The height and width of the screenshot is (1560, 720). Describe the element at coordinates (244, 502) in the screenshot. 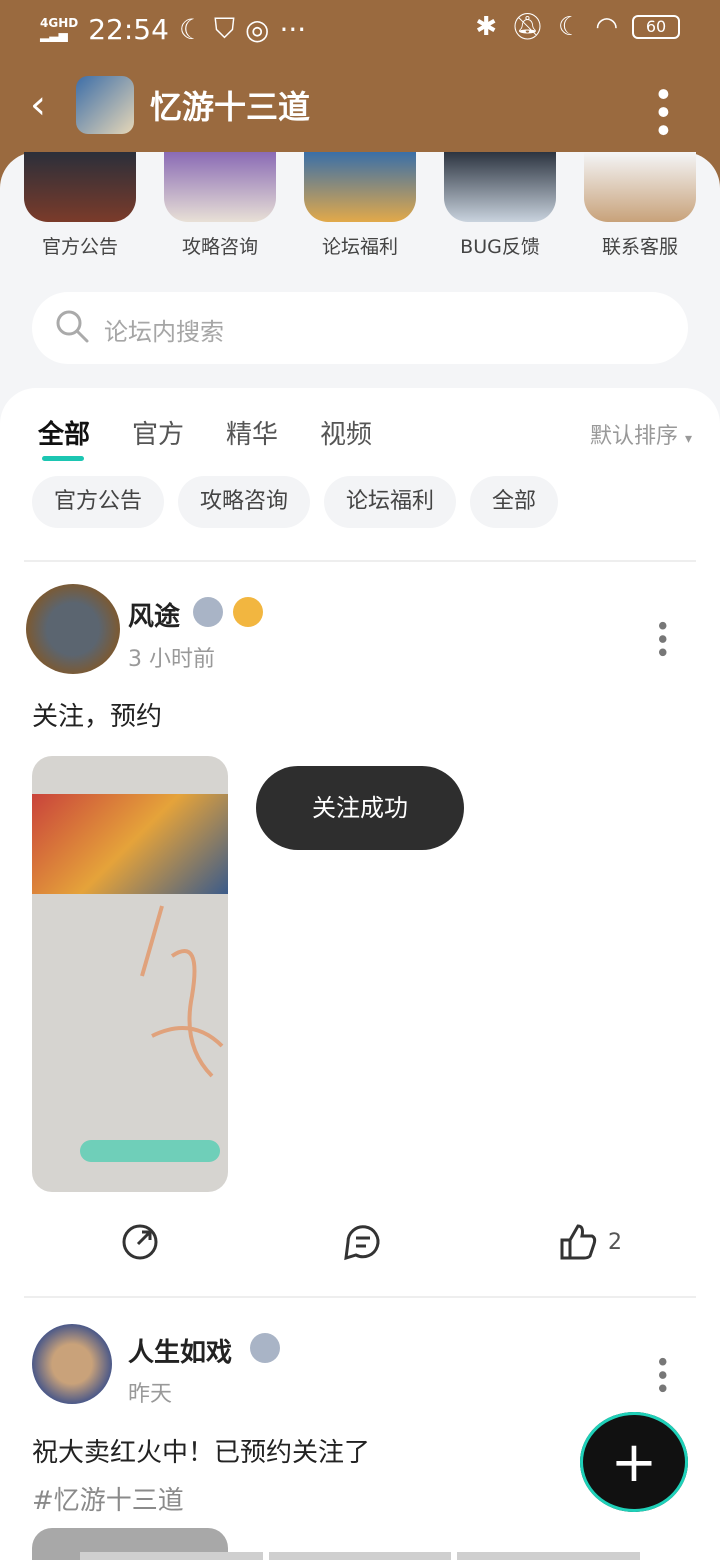

I see `chip-strategy: 攻略咨询` at that location.